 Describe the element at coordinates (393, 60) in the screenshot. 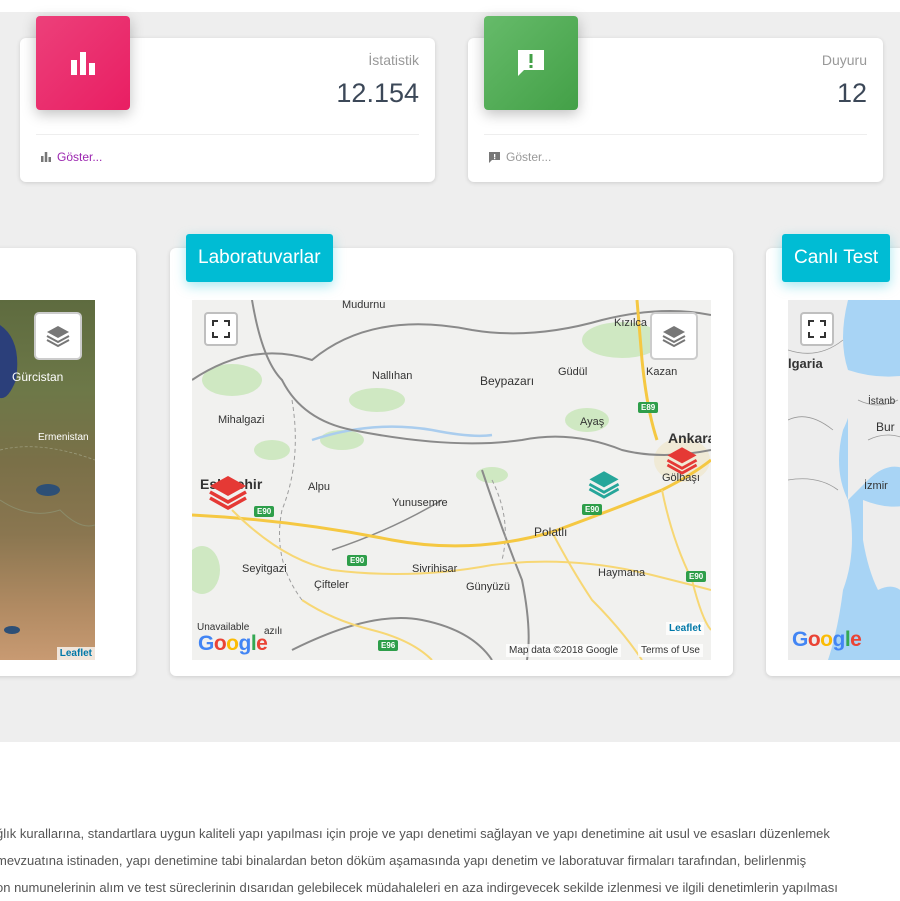

I see `stat-title: İstatistik` at that location.